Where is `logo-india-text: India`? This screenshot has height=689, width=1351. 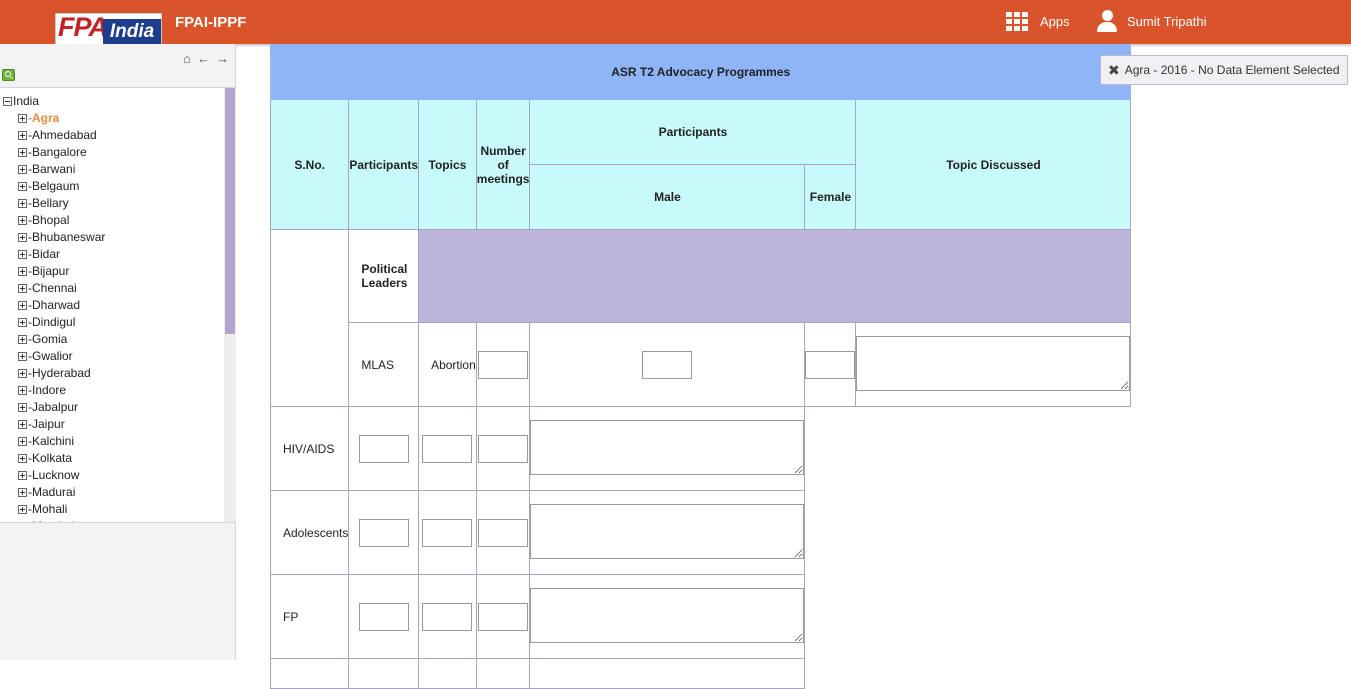 logo-india-text: India is located at coordinates (132, 31).